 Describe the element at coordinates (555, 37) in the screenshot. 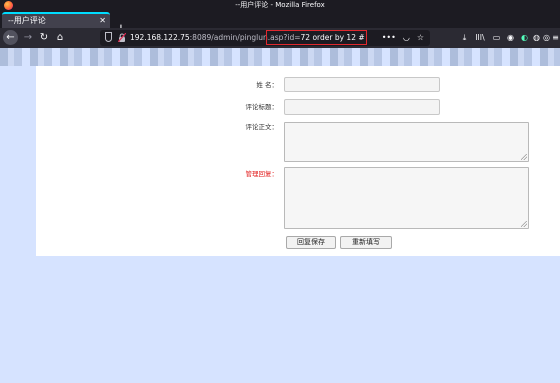

I see `menu-icon: ≡` at that location.